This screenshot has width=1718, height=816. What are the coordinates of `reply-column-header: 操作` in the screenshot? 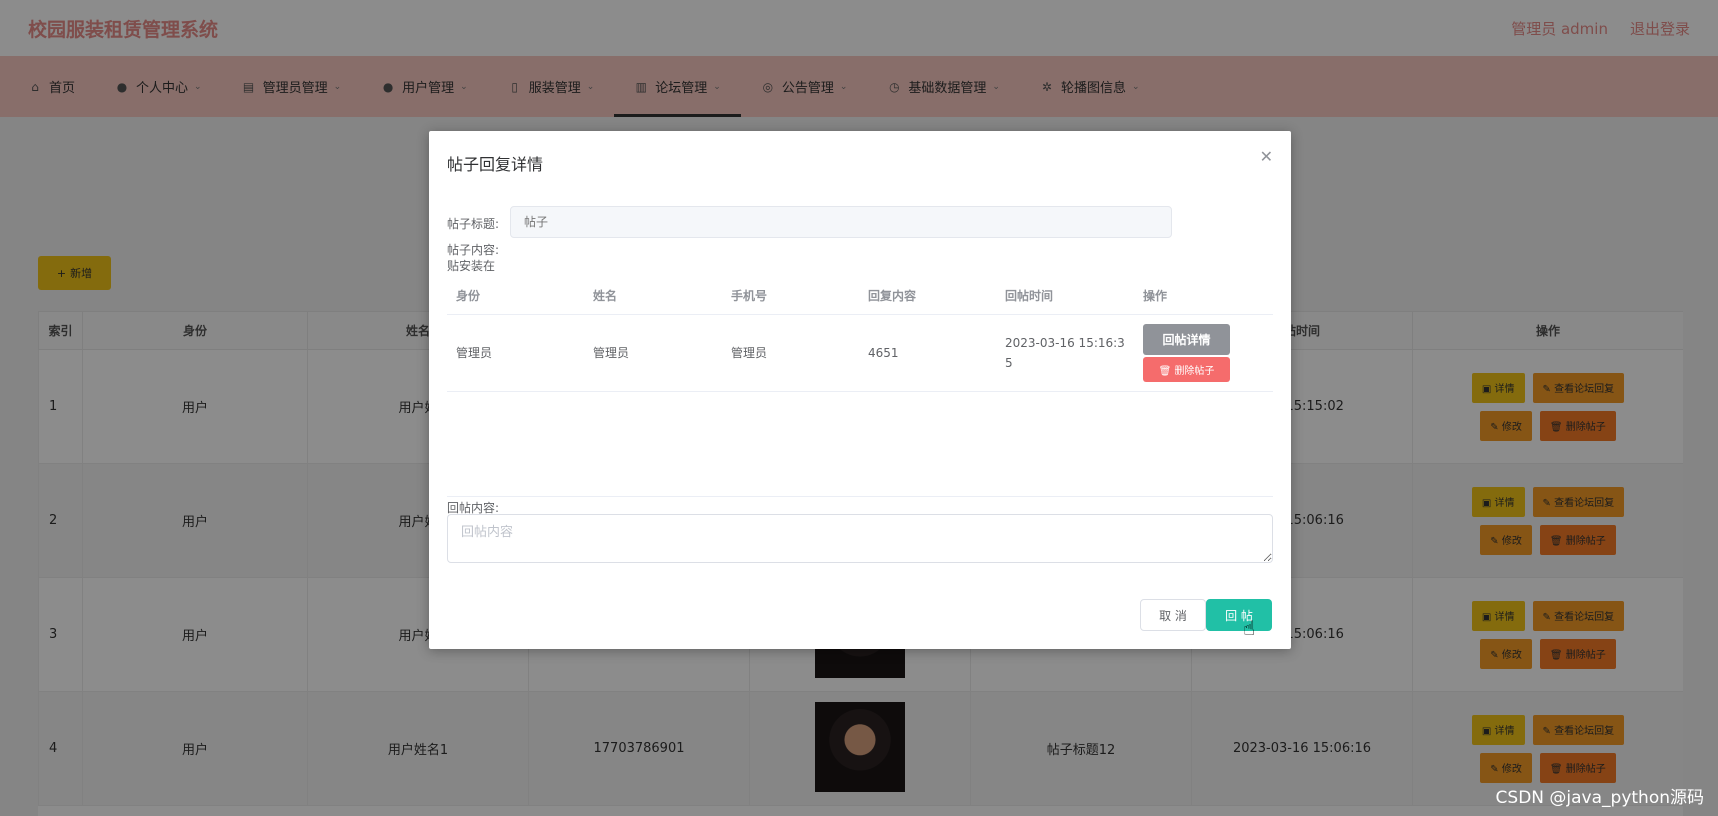 It's located at (1203, 296).